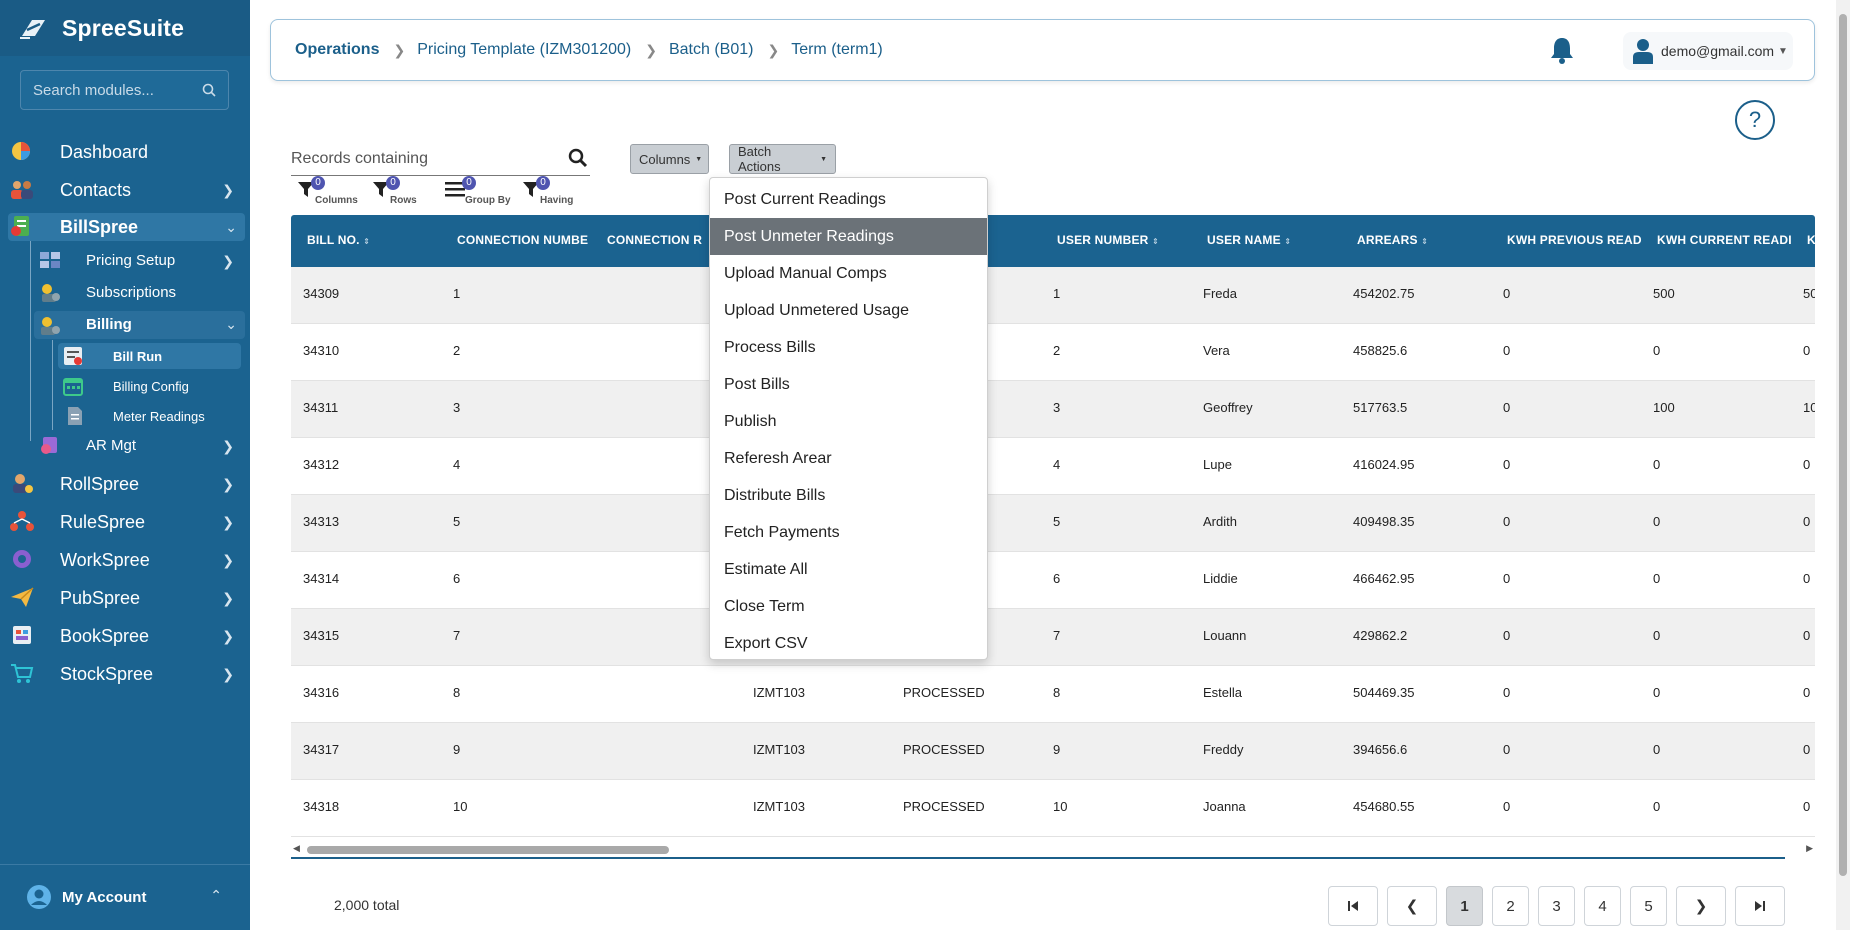  I want to click on sidebar-item-pricing-setup: Pricing Setup ❯, so click(125, 261).